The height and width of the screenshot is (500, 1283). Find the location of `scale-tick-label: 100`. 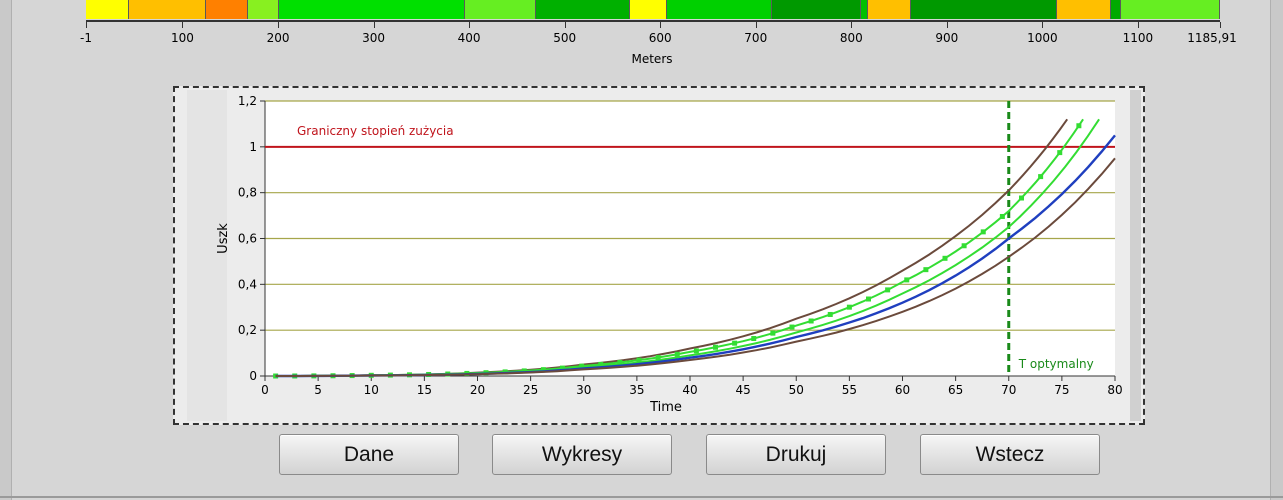

scale-tick-label: 100 is located at coordinates (182, 38).